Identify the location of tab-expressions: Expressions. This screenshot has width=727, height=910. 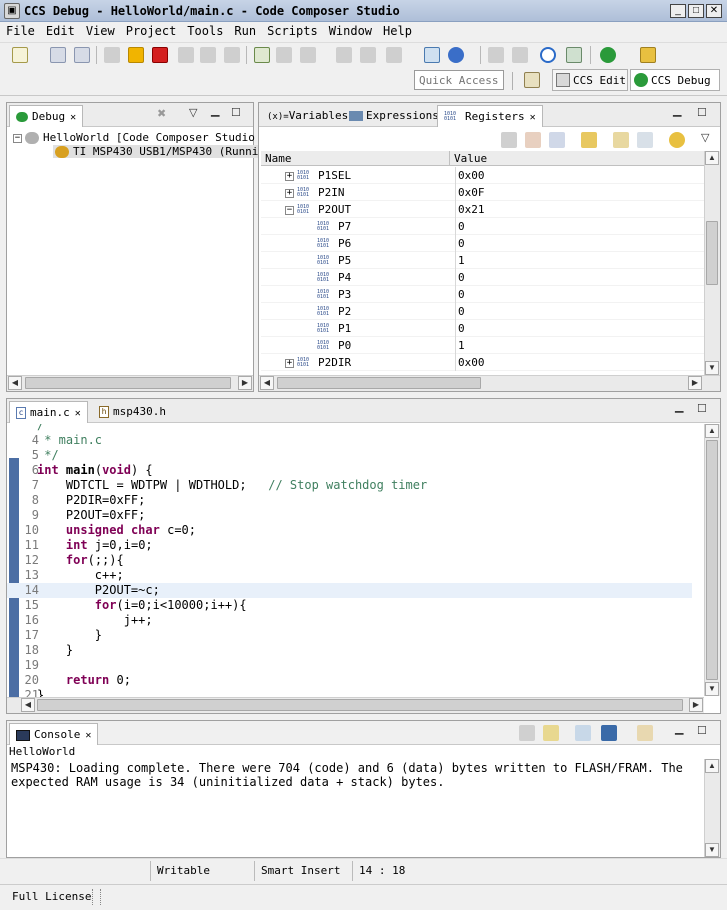
(394, 116).